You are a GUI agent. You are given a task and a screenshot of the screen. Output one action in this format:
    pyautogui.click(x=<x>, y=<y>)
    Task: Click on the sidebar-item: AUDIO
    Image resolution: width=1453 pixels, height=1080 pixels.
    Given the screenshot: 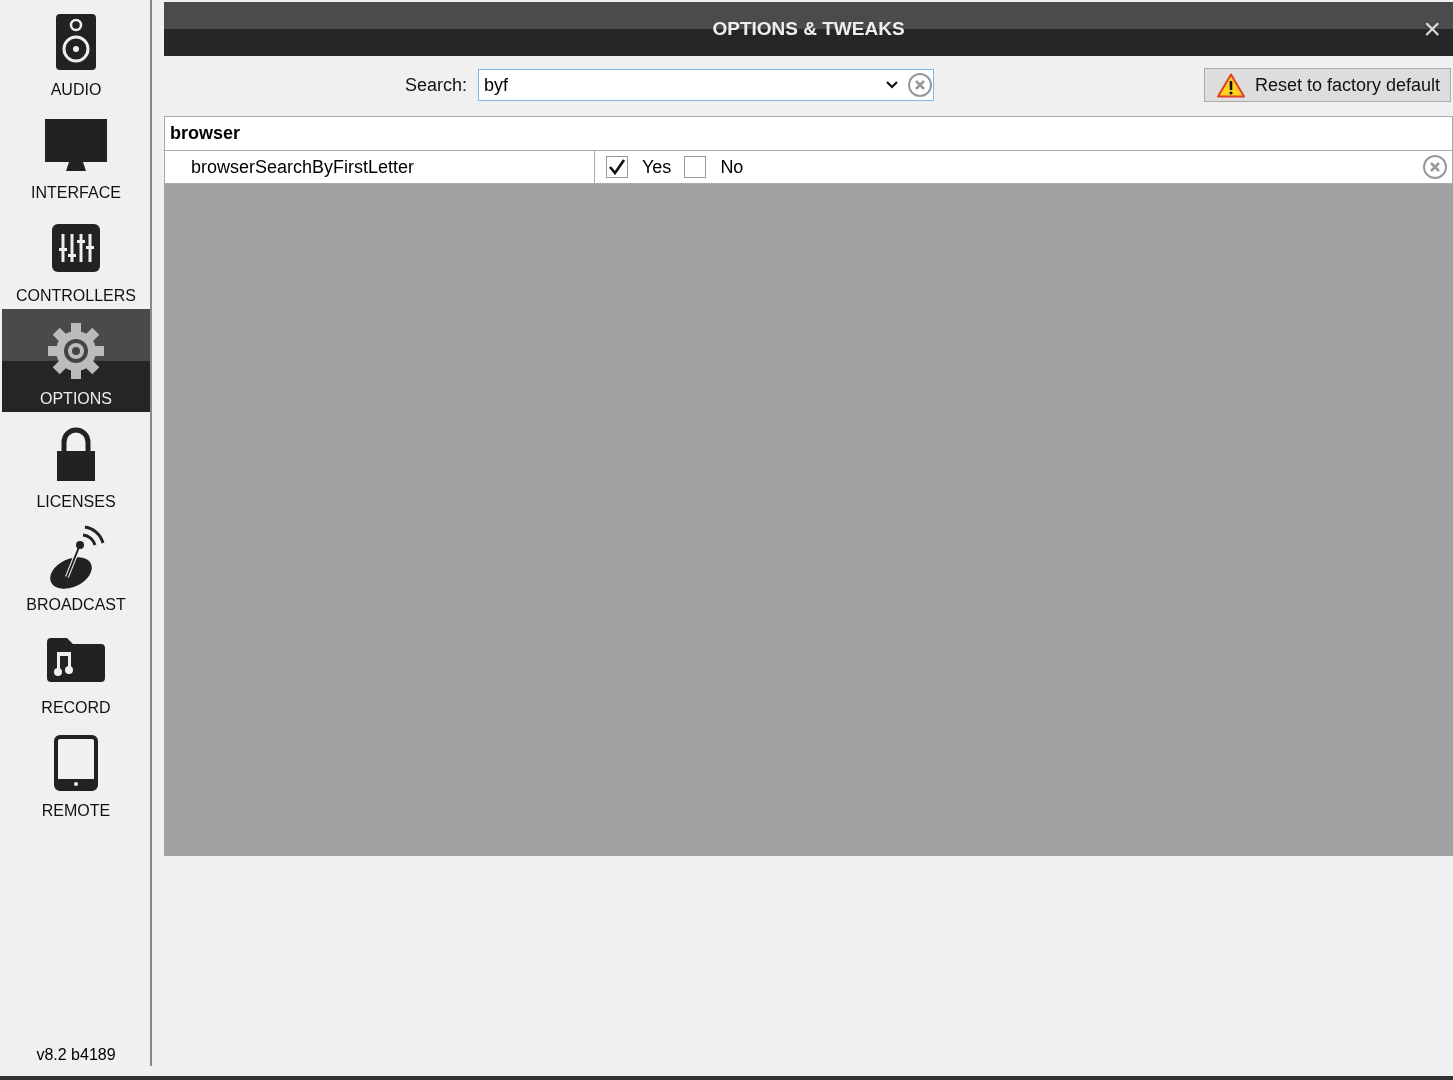 What is the action you would take?
    pyautogui.click(x=76, y=51)
    